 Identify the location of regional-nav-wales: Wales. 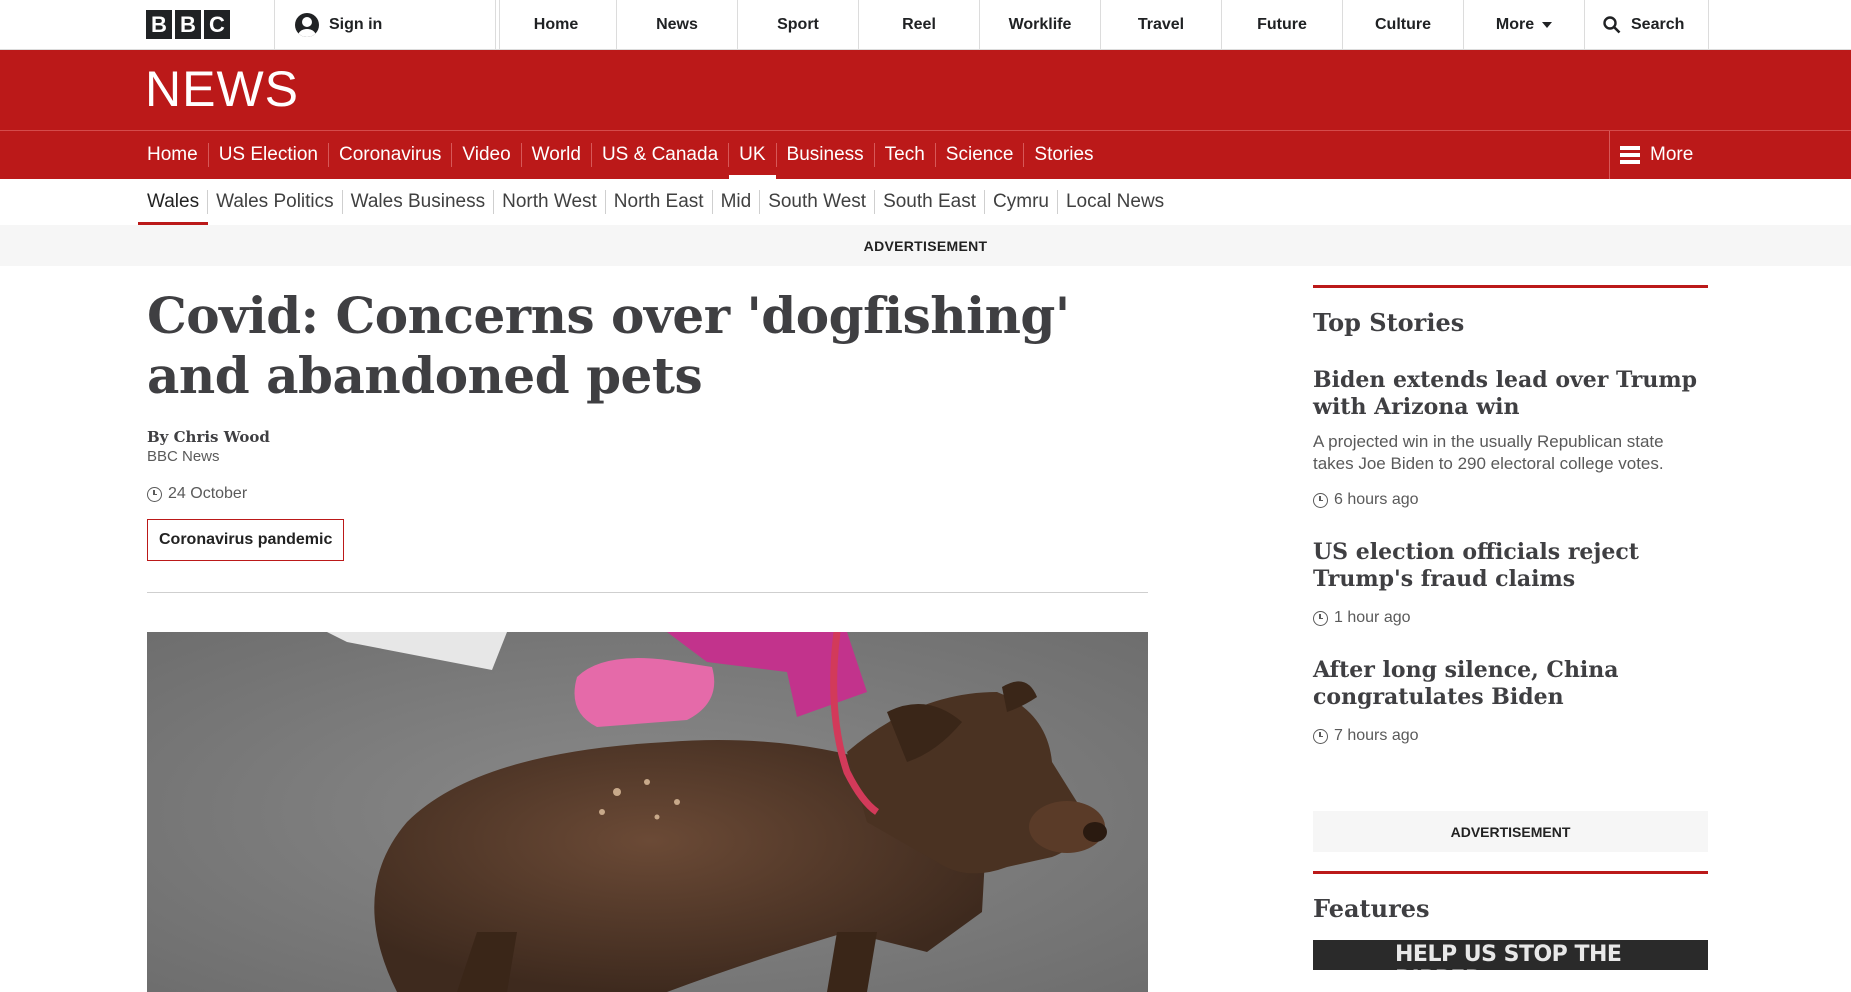
(173, 208).